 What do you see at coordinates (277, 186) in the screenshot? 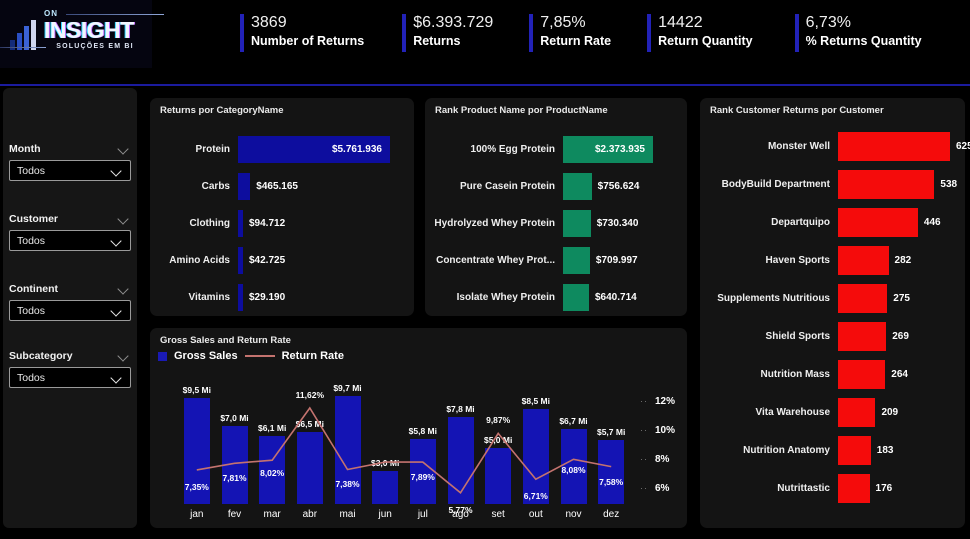
I see `bar-value-label: $465.165` at bounding box center [277, 186].